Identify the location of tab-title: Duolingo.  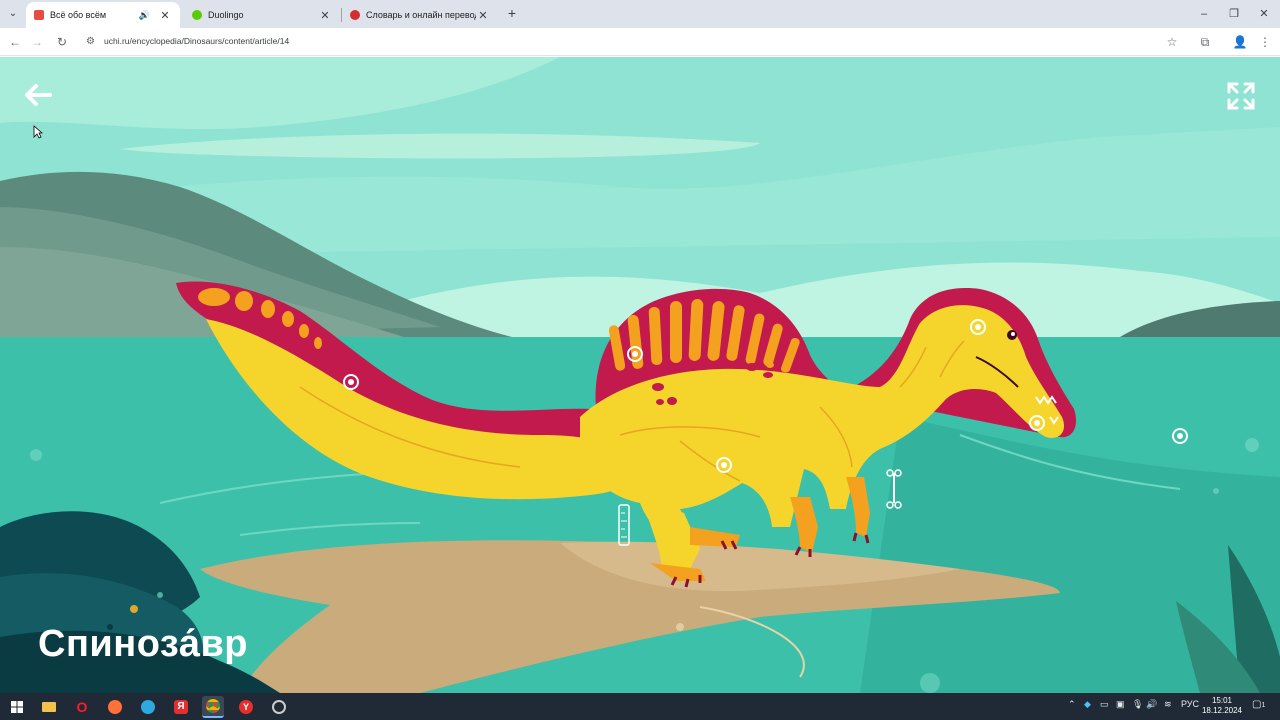
(226, 15).